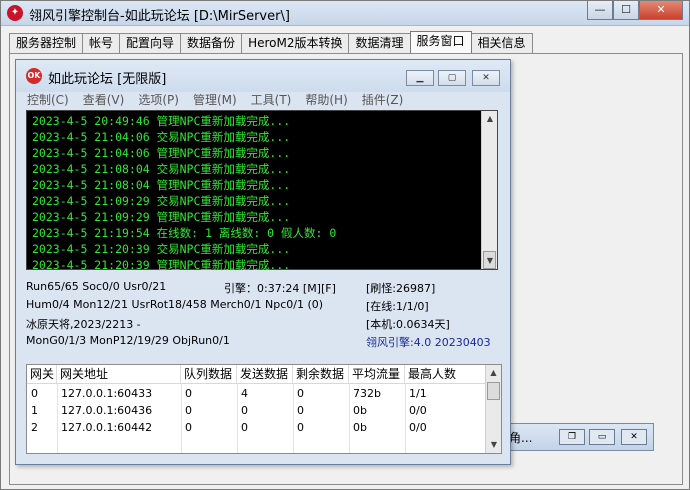 This screenshot has height=490, width=690. What do you see at coordinates (408, 324) in the screenshot?
I see `status-local: [本机:0.0634天]` at bounding box center [408, 324].